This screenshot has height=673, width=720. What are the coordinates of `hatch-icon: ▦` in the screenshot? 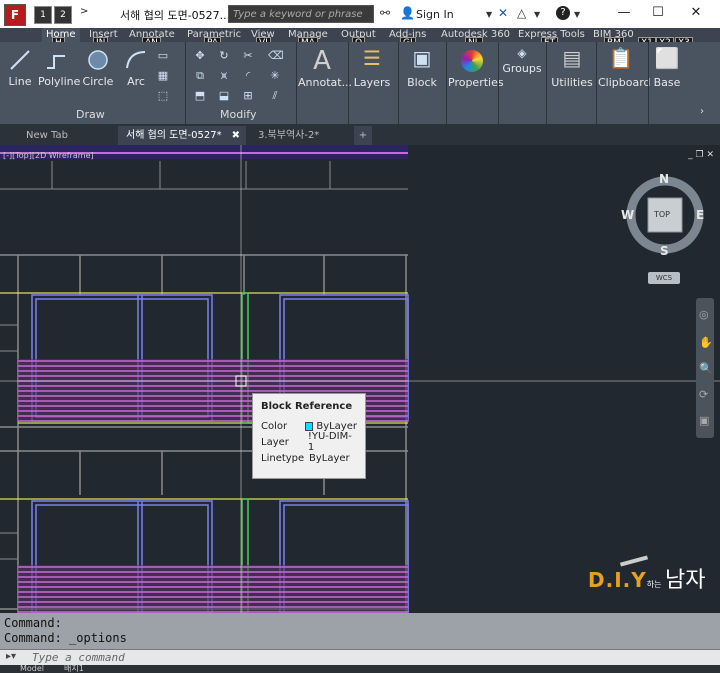 It's located at (163, 76).